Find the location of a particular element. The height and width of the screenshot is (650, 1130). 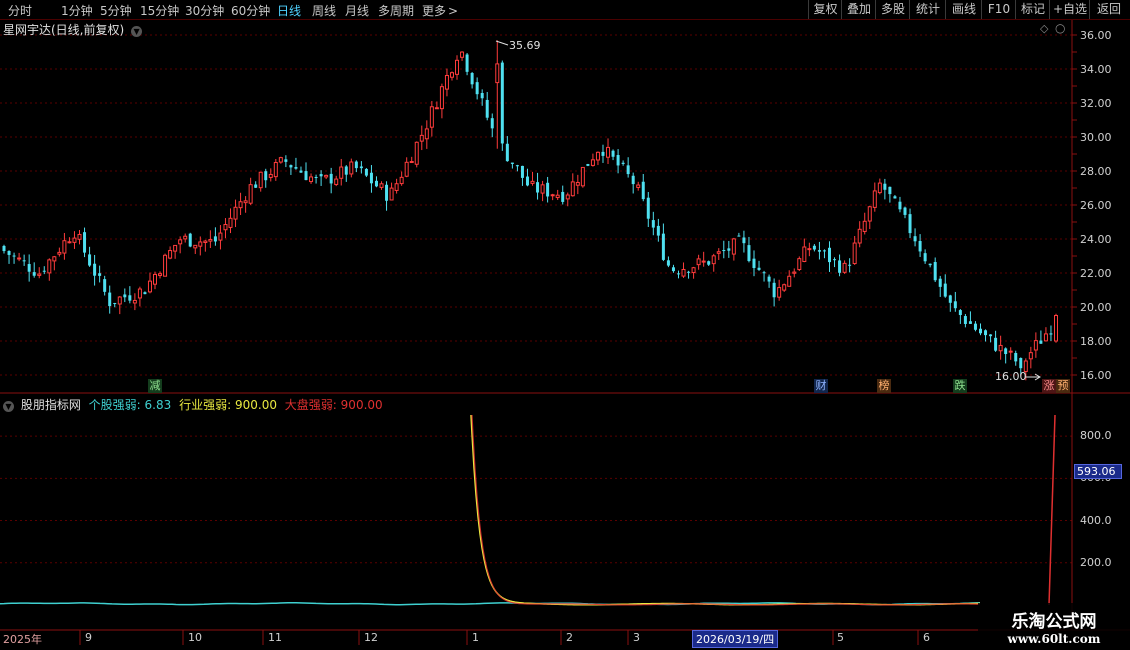

event-marker-reduce: 减 is located at coordinates (155, 386).